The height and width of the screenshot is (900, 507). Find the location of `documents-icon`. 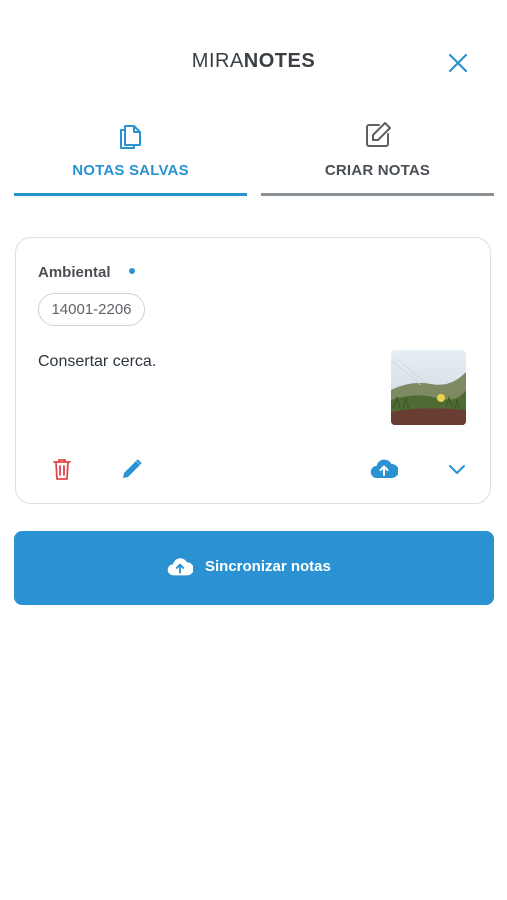

documents-icon is located at coordinates (130, 137).